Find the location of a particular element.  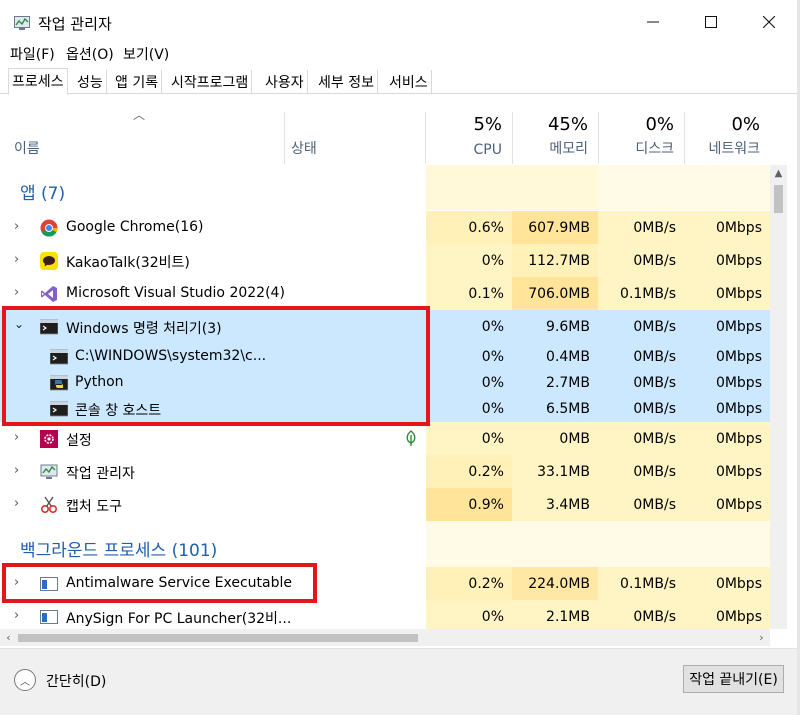

memory-cell: 6.5MB is located at coordinates (555, 409).